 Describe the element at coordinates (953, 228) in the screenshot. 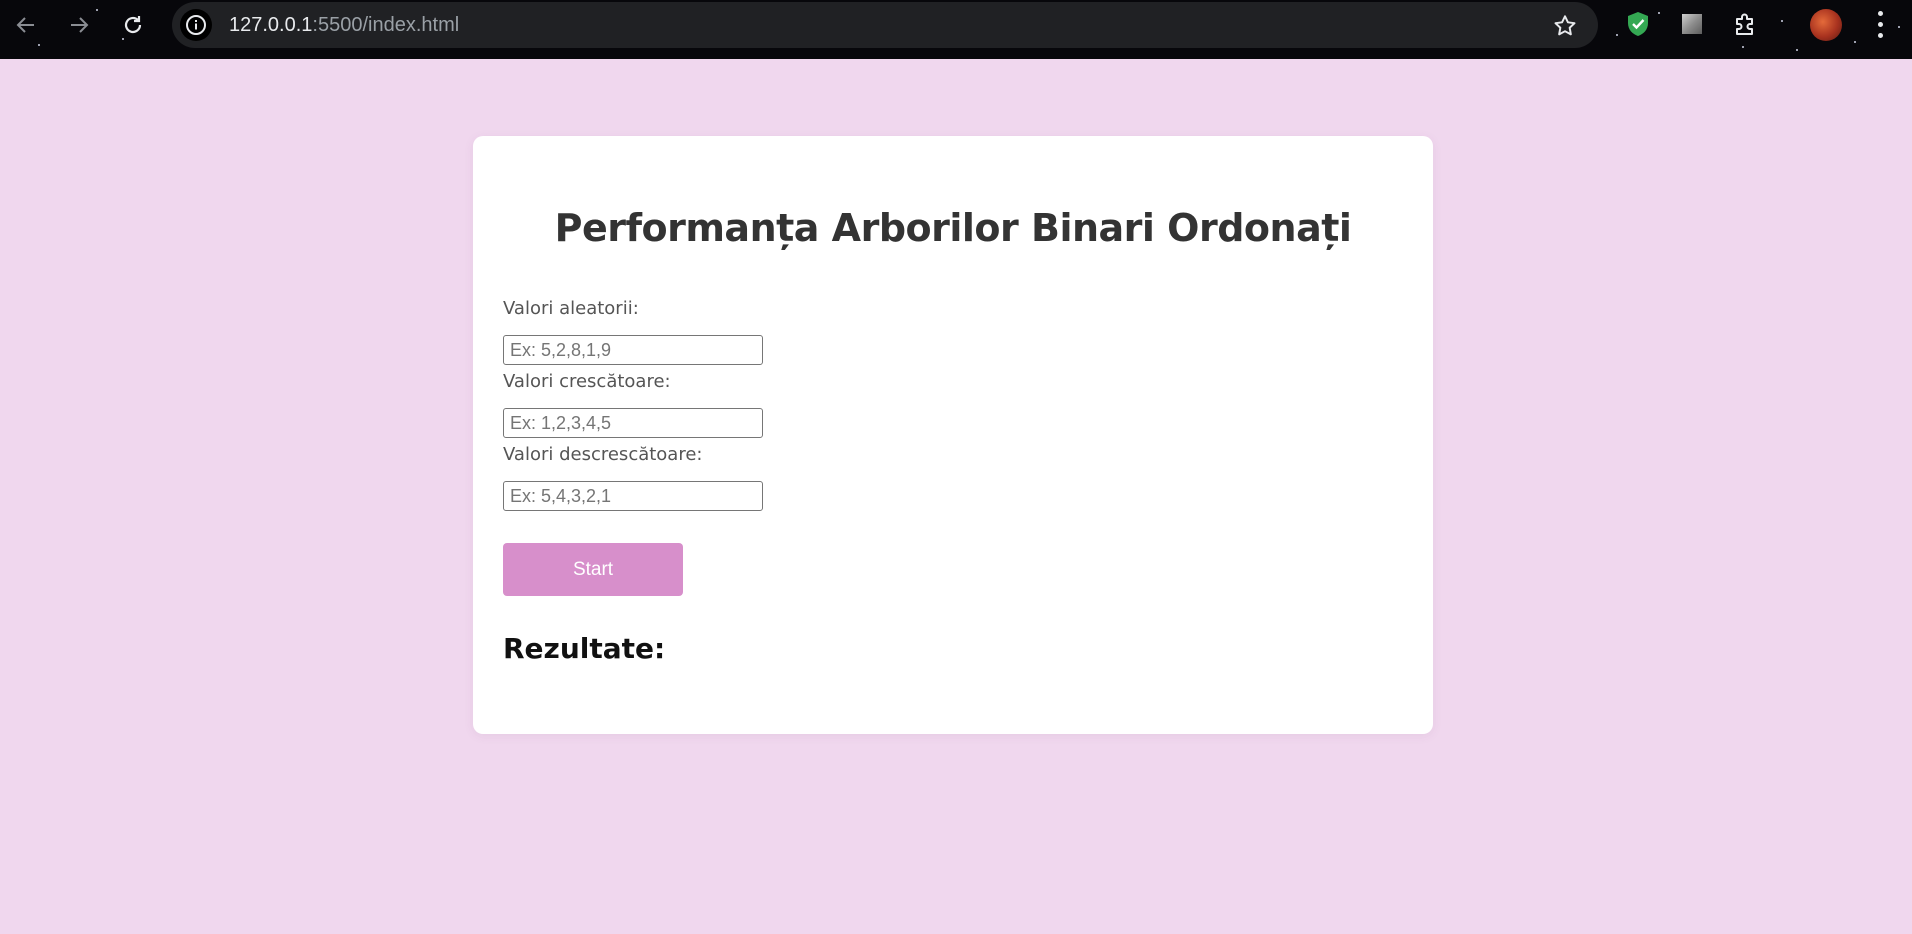

I see `page-title: Performanța Arborilor Binari Ordonați` at that location.